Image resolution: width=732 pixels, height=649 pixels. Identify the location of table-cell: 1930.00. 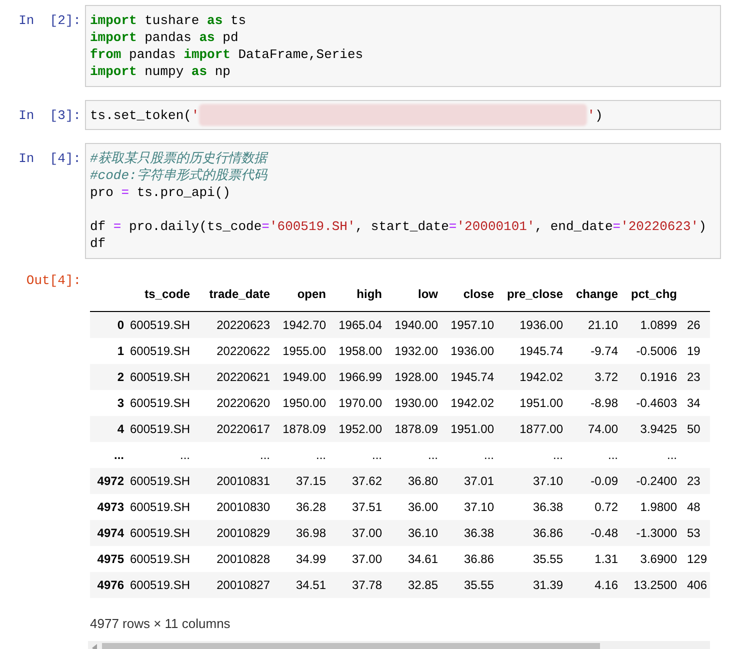
(416, 403).